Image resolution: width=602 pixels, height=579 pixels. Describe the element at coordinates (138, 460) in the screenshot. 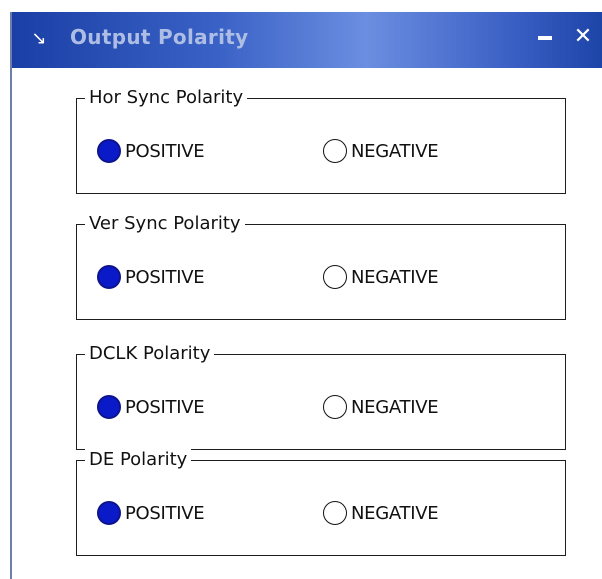

I see `group-title: DE Polarity` at that location.